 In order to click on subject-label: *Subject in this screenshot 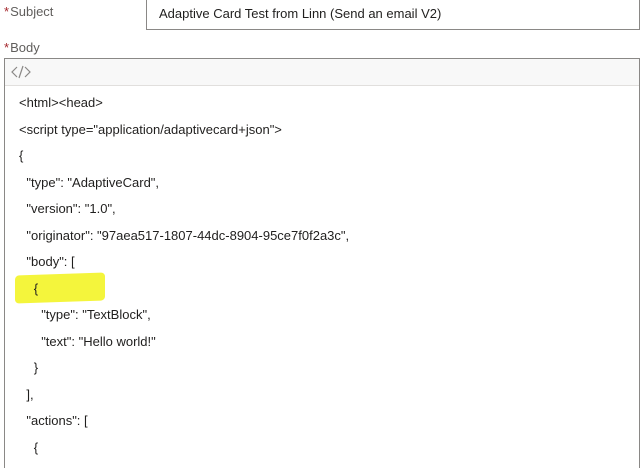, I will do `click(28, 12)`.